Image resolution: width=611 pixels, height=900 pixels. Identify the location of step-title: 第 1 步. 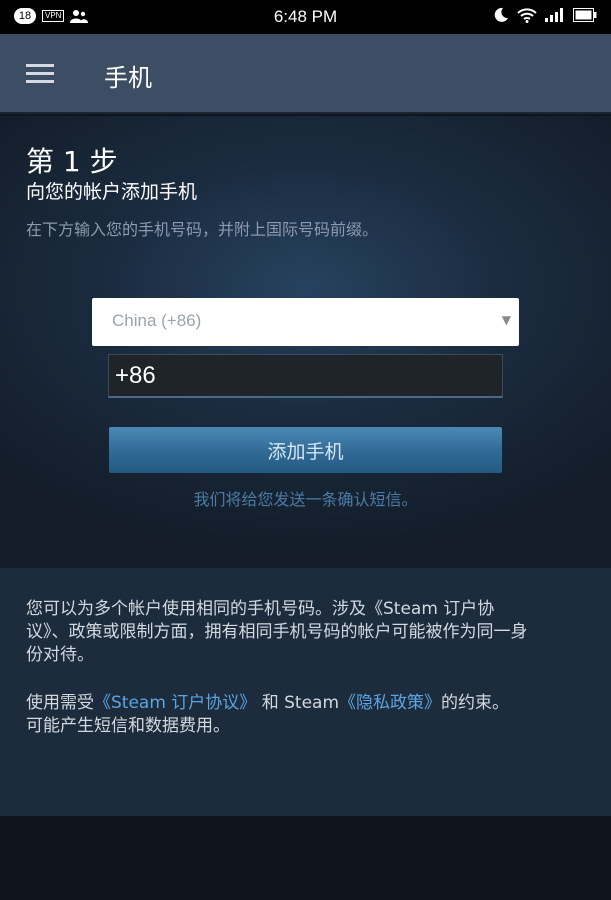
(72, 161).